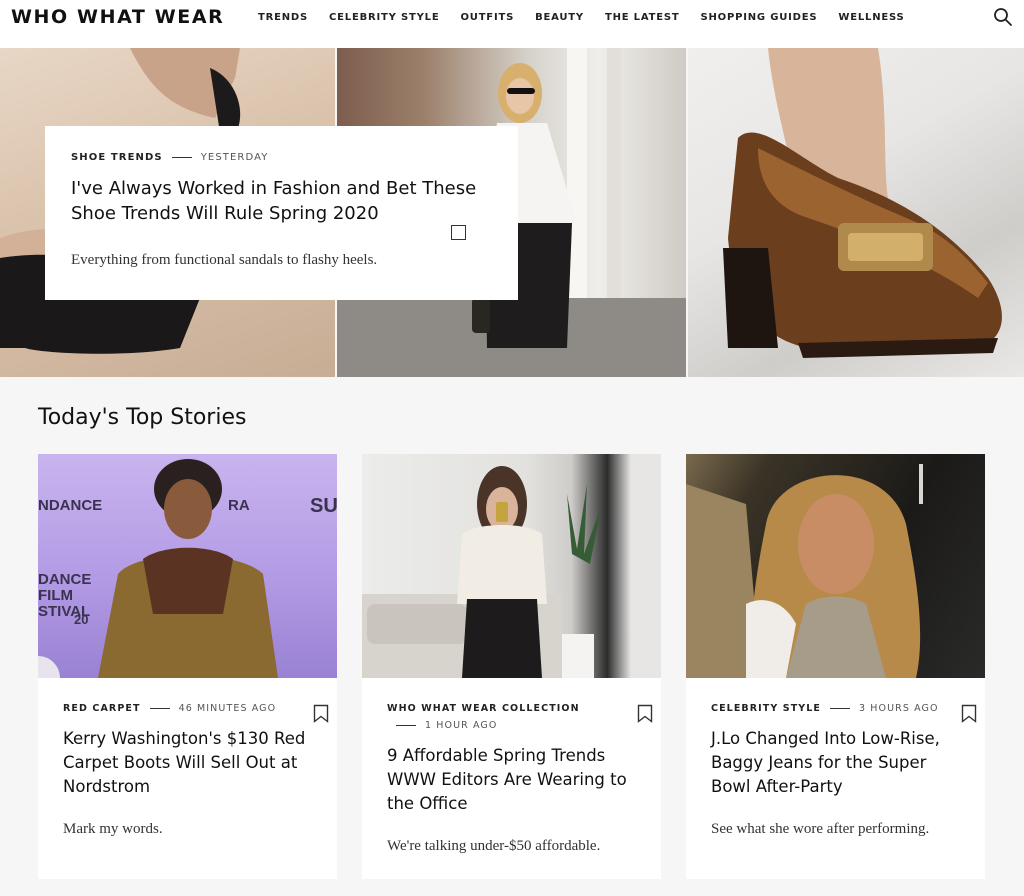 The image size is (1024, 896). I want to click on backdrop-text: 20, so click(81, 619).